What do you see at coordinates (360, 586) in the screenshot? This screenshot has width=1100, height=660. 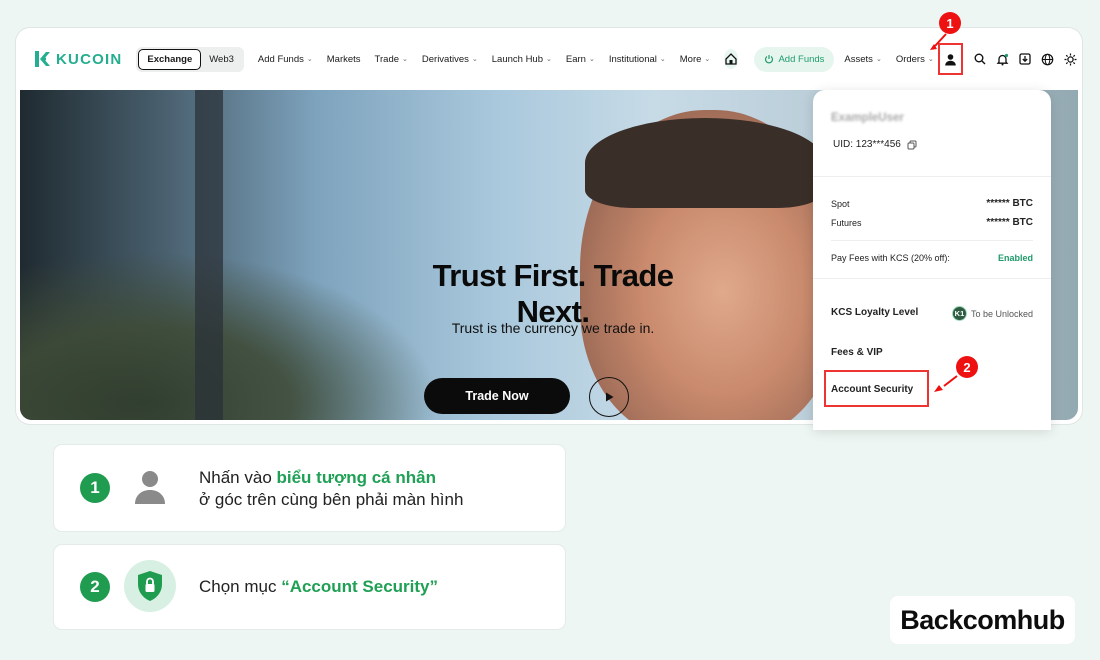 I see `step-2-highlight: “Account Security”` at bounding box center [360, 586].